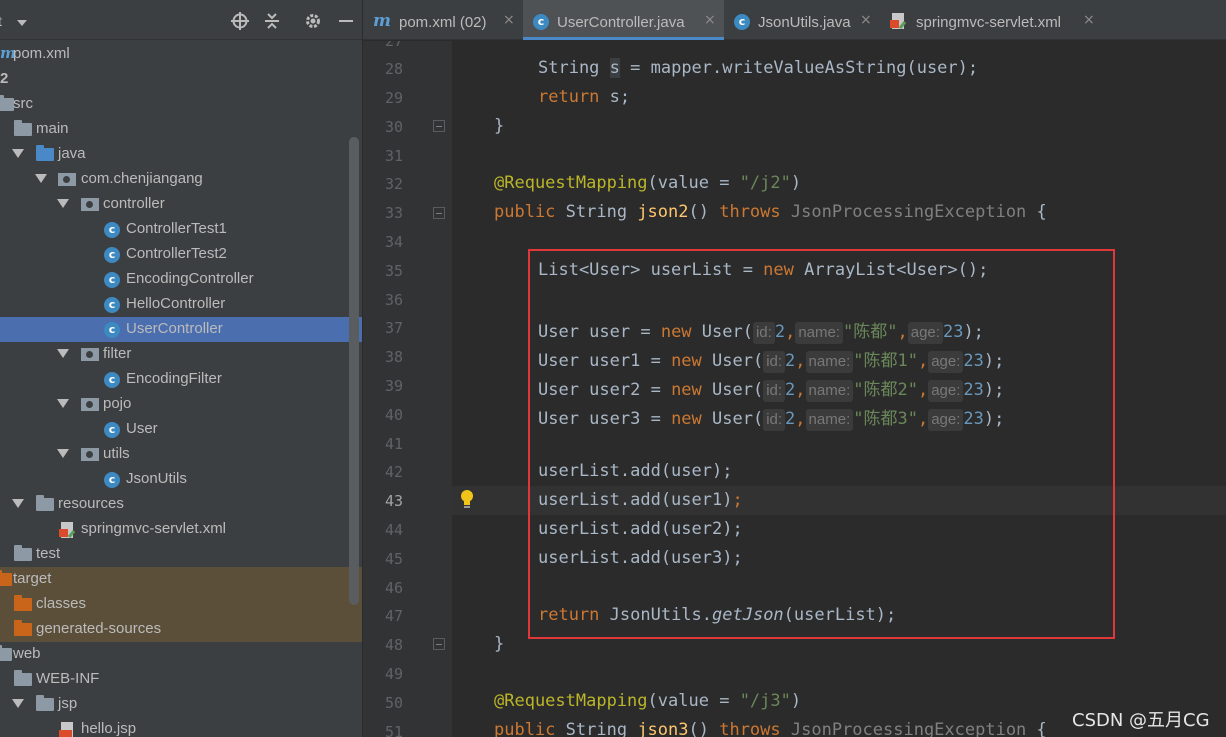 The height and width of the screenshot is (737, 1226). I want to click on tree-item-java: java, so click(181, 154).